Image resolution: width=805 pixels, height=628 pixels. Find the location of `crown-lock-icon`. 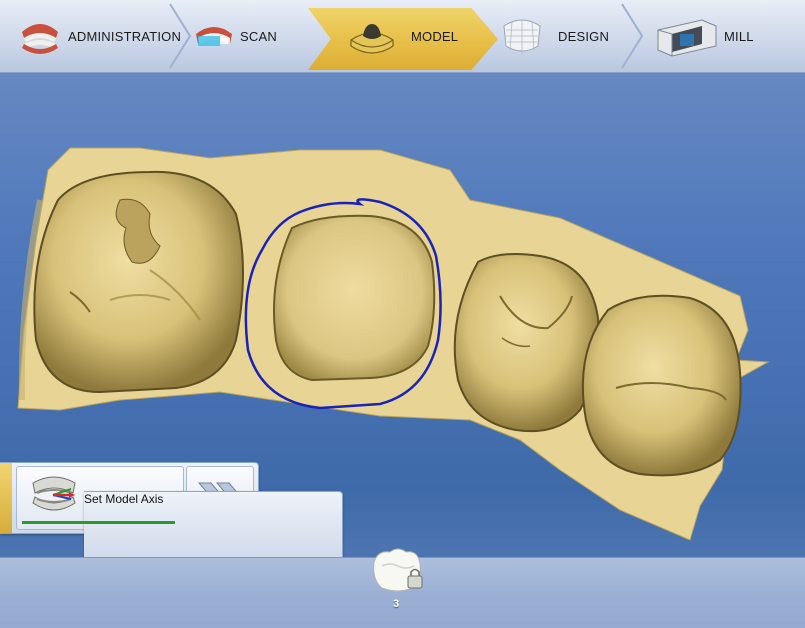

crown-lock-icon is located at coordinates (398, 570).